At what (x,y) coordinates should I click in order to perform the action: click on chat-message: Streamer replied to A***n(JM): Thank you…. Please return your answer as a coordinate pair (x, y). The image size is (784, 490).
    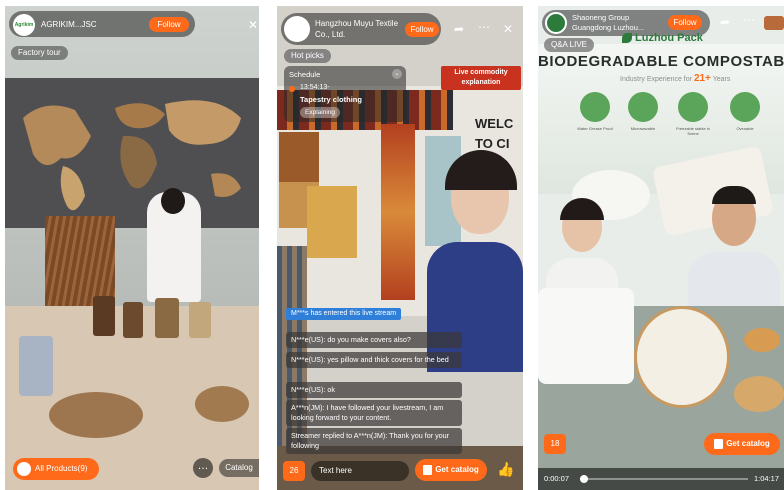
    Looking at the image, I should click on (374, 441).